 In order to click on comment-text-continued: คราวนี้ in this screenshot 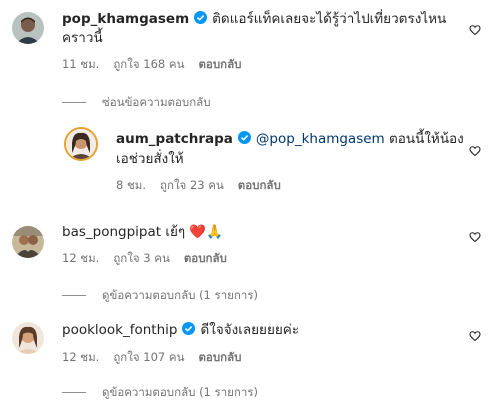, I will do `click(82, 38)`.